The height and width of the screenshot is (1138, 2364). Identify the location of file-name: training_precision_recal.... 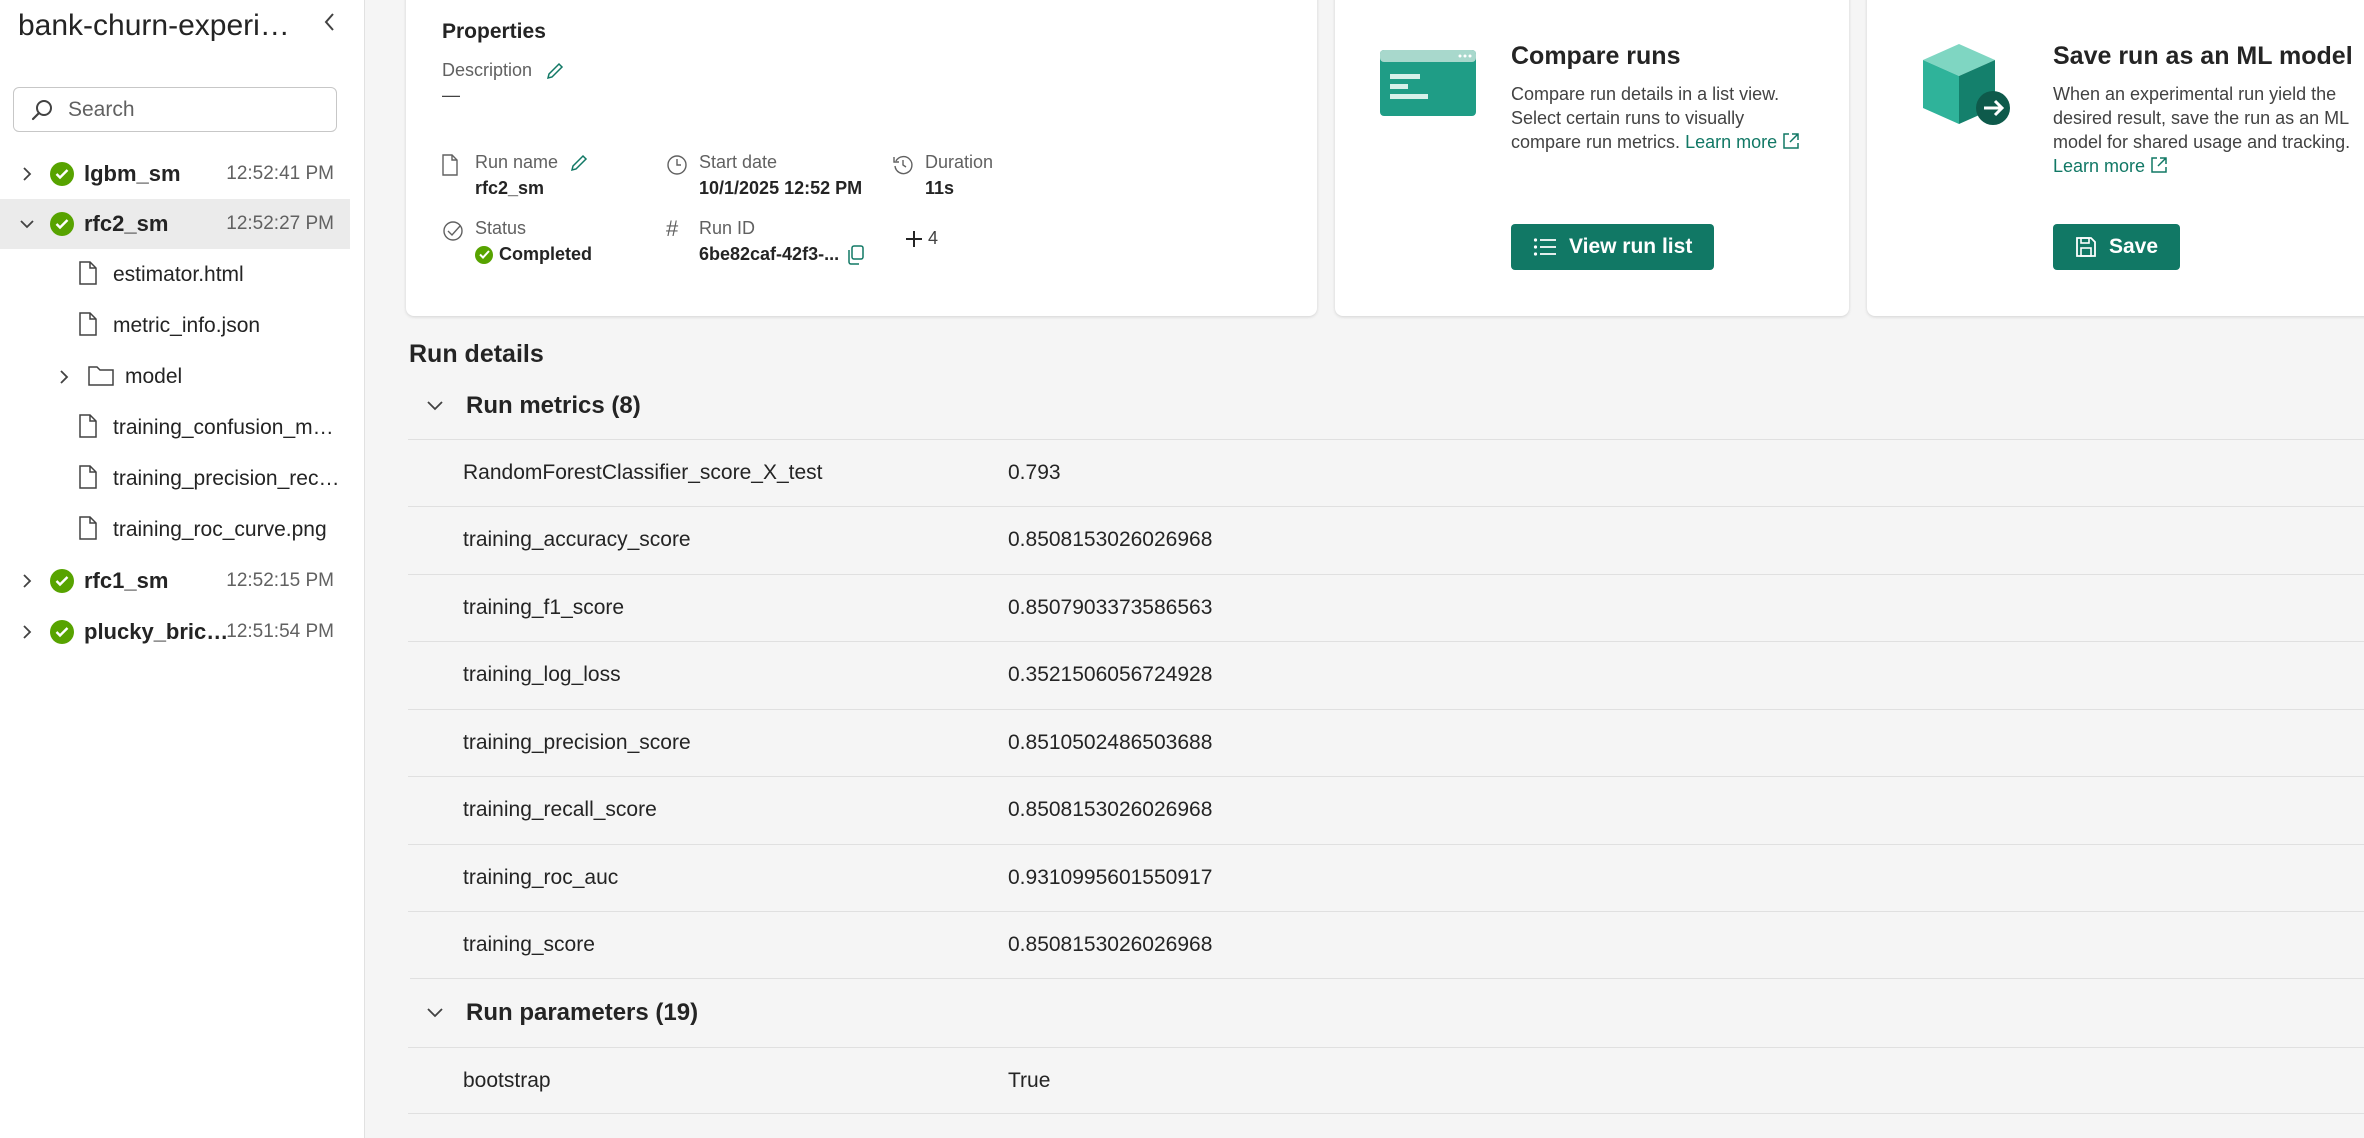
(229, 478).